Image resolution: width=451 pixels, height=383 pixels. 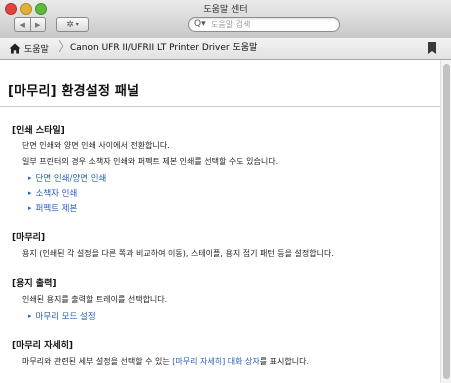 I want to click on link-single-double-sided: ▸ 단면 인쇄/양면 인쇄, so click(x=67, y=178).